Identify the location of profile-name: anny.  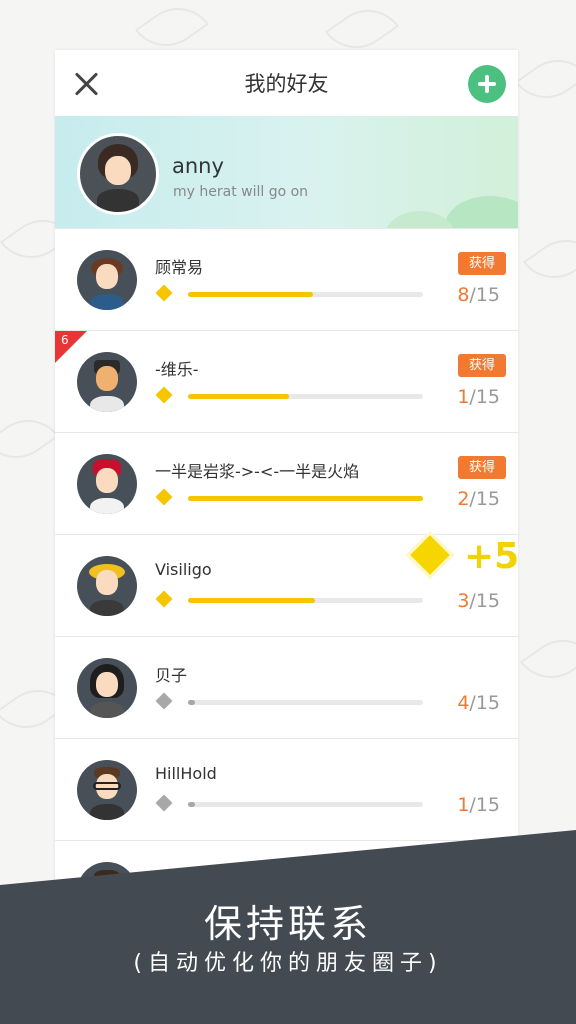
(198, 166).